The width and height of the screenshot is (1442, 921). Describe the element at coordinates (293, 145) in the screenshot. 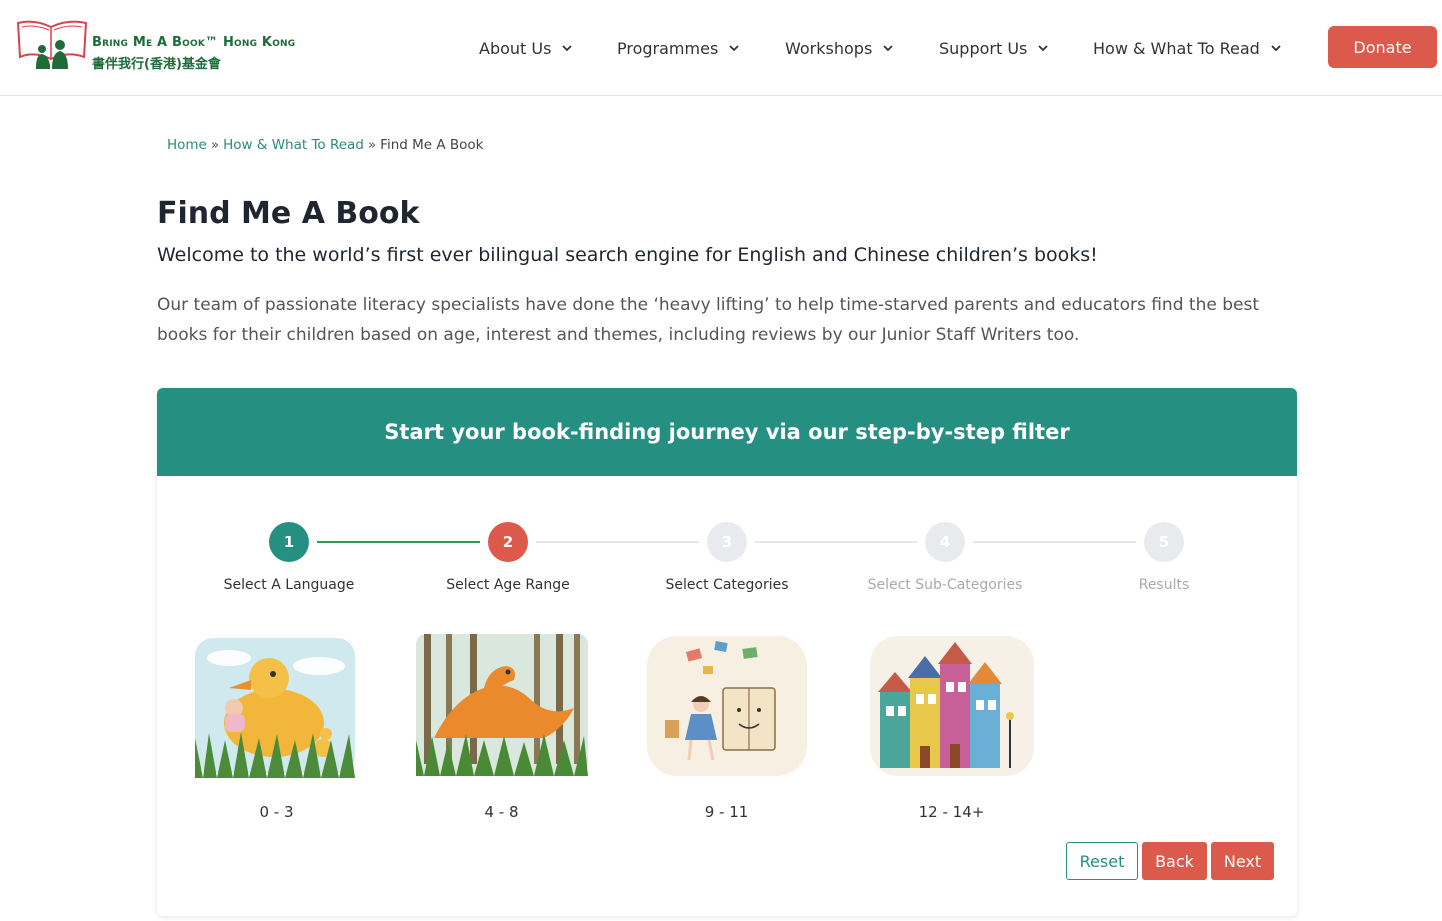

I see `breadcrumb-section-link: How & What To Read` at that location.